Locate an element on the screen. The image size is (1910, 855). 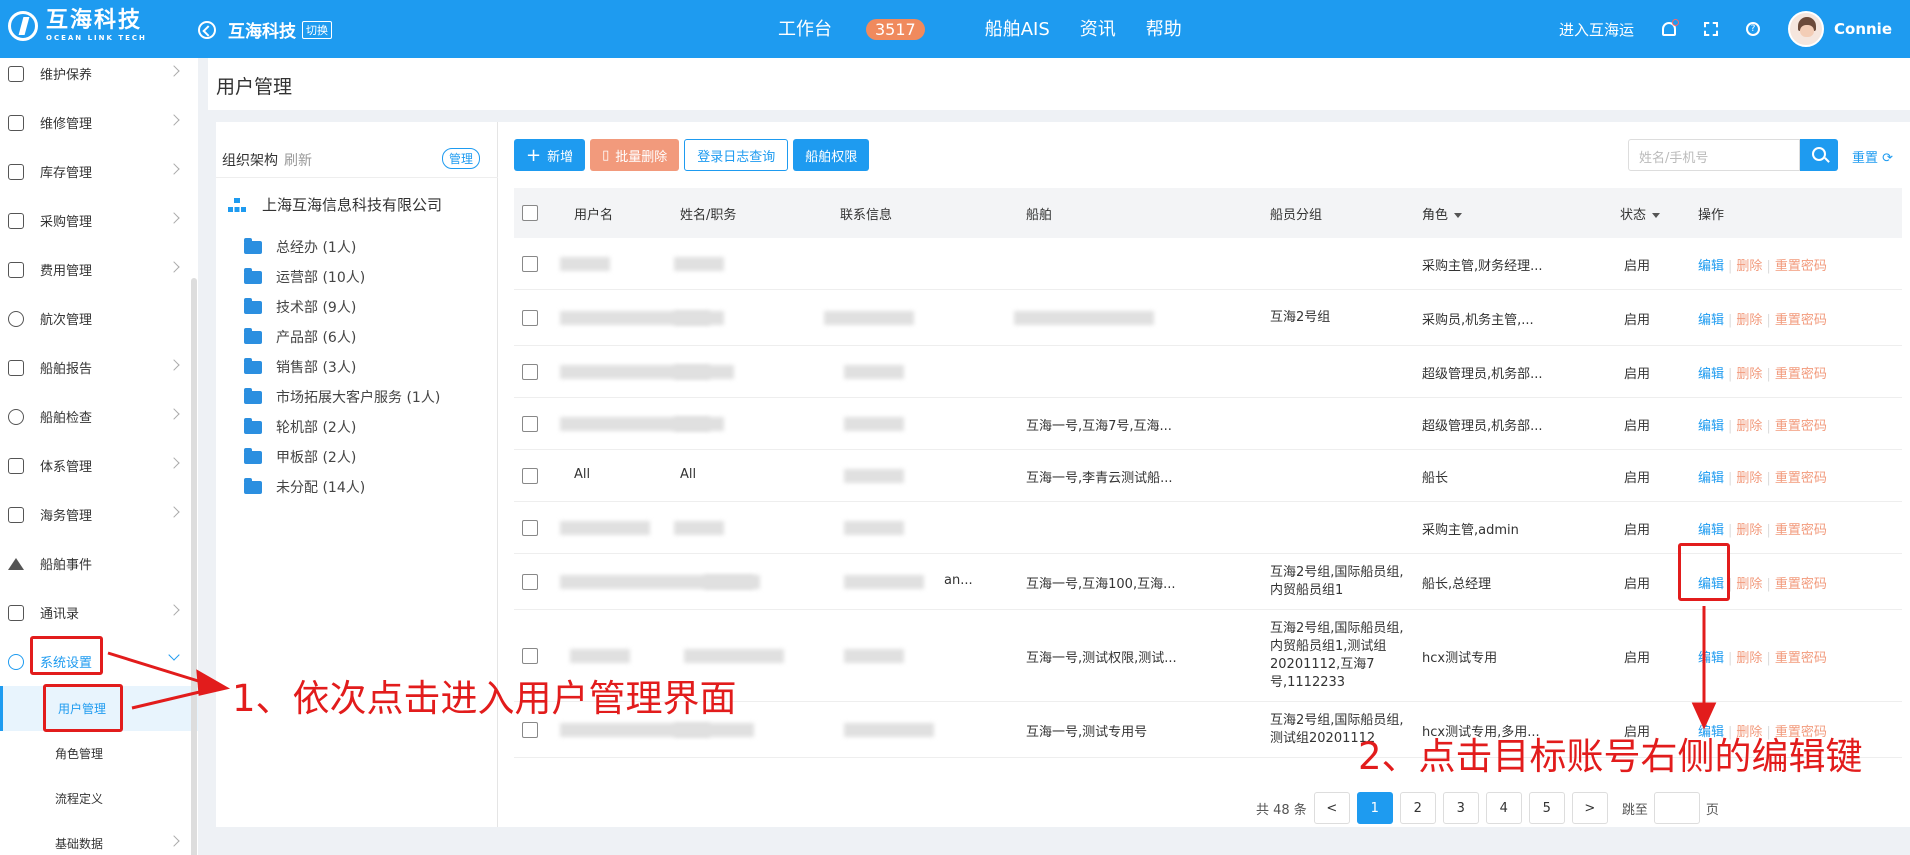
arrow-1a is located at coordinates (158, 668).